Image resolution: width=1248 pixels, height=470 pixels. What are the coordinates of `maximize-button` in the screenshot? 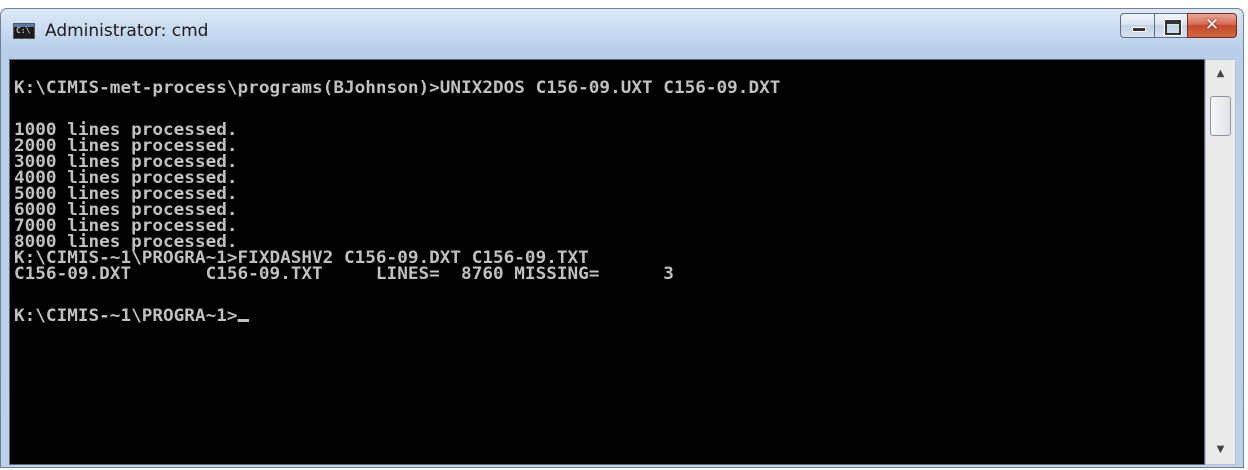 It's located at (1170, 25).